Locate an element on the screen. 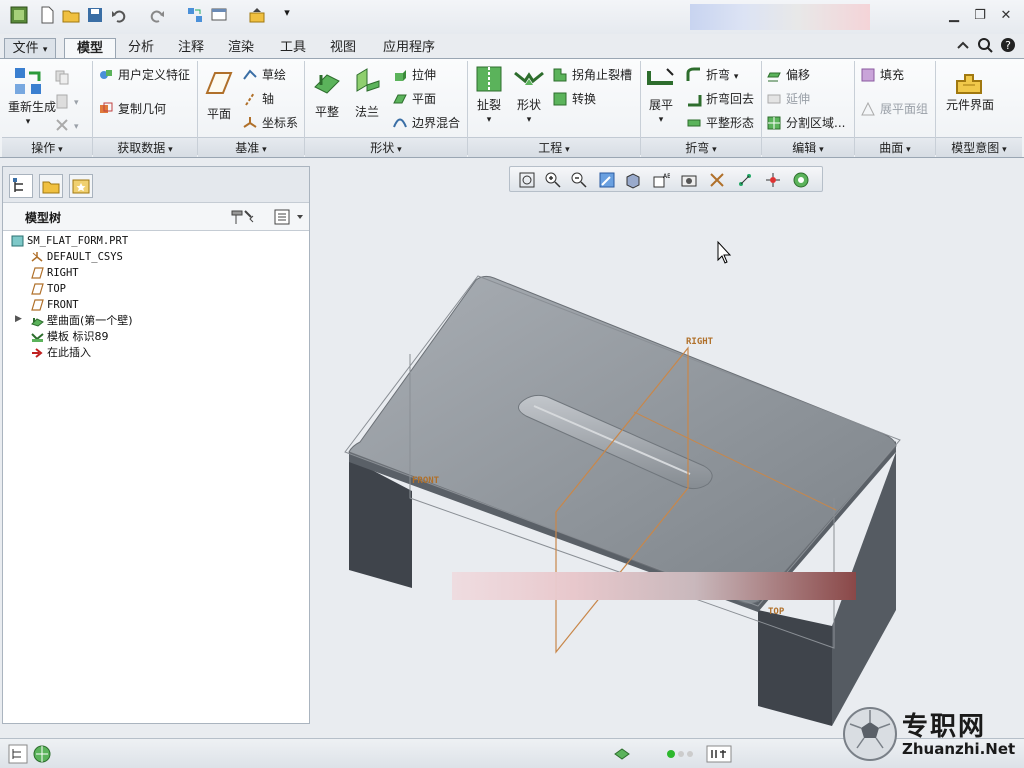  datum-display-filters-icon is located at coordinates (717, 180).